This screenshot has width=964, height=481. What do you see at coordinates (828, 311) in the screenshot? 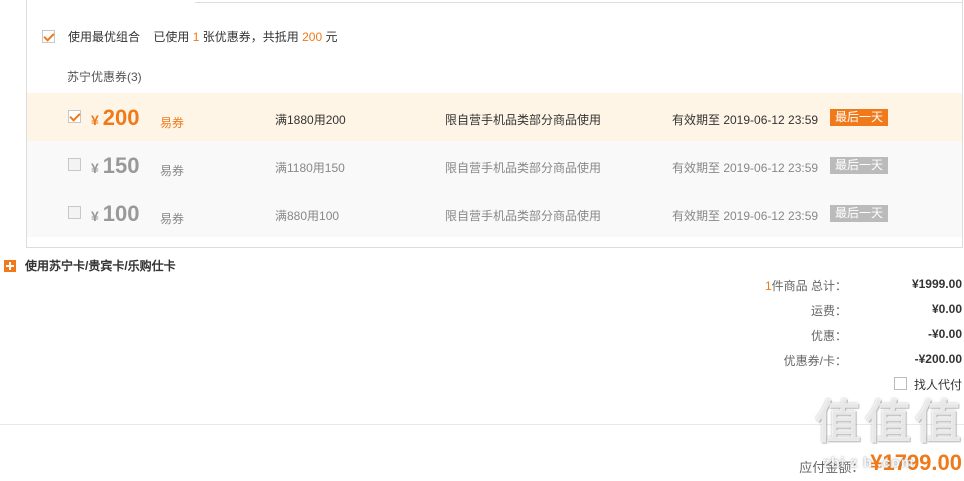
I see `shipping-label: 运费：` at bounding box center [828, 311].